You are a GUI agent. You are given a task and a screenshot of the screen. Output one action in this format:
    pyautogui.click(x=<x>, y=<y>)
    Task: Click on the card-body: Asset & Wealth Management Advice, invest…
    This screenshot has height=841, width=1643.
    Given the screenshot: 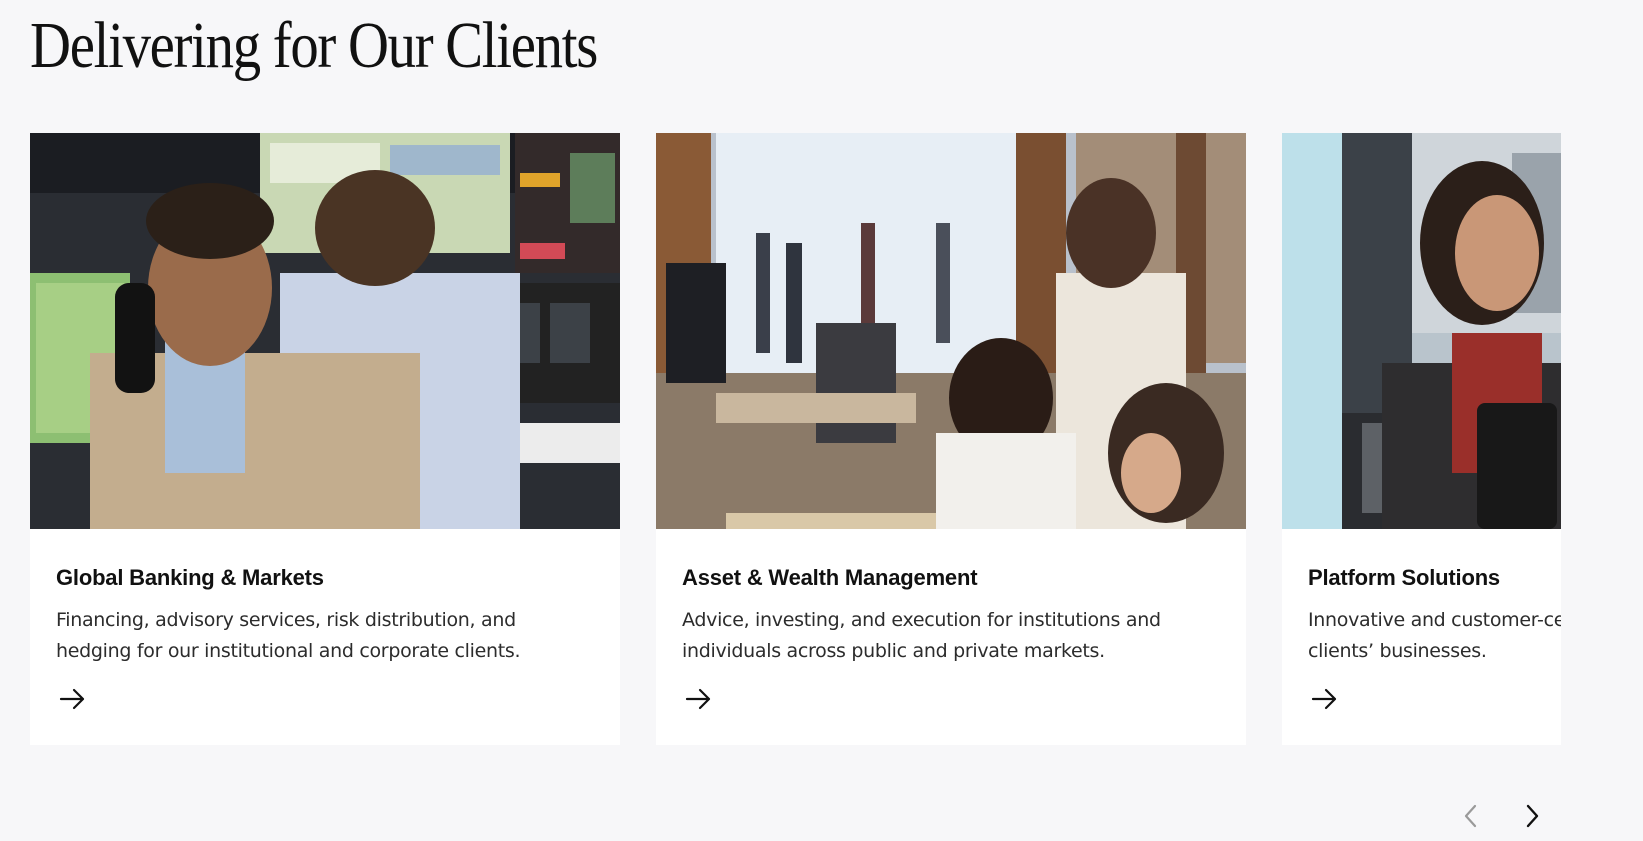 What is the action you would take?
    pyautogui.click(x=952, y=616)
    